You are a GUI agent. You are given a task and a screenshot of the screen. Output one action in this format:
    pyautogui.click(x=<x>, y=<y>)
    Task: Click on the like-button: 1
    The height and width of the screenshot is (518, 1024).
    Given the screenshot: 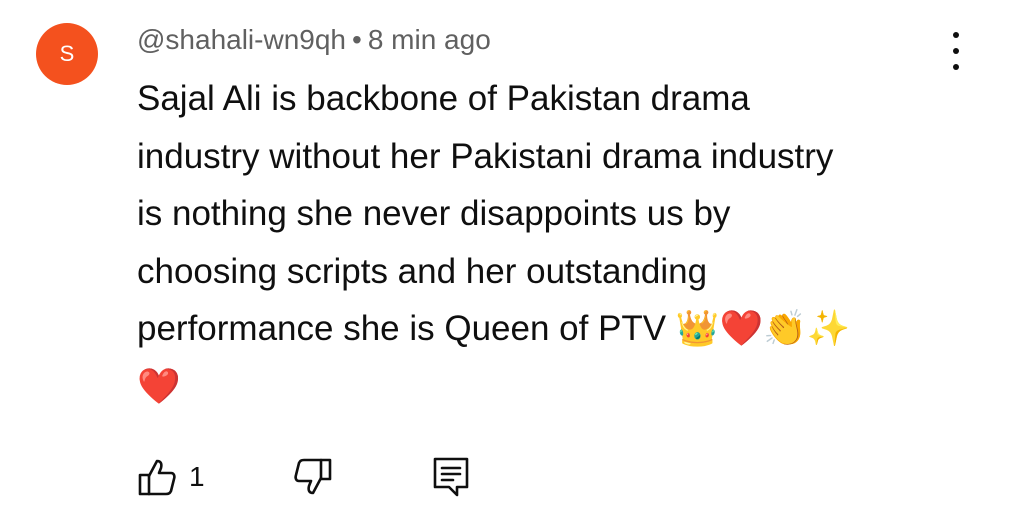 What is the action you would take?
    pyautogui.click(x=171, y=477)
    